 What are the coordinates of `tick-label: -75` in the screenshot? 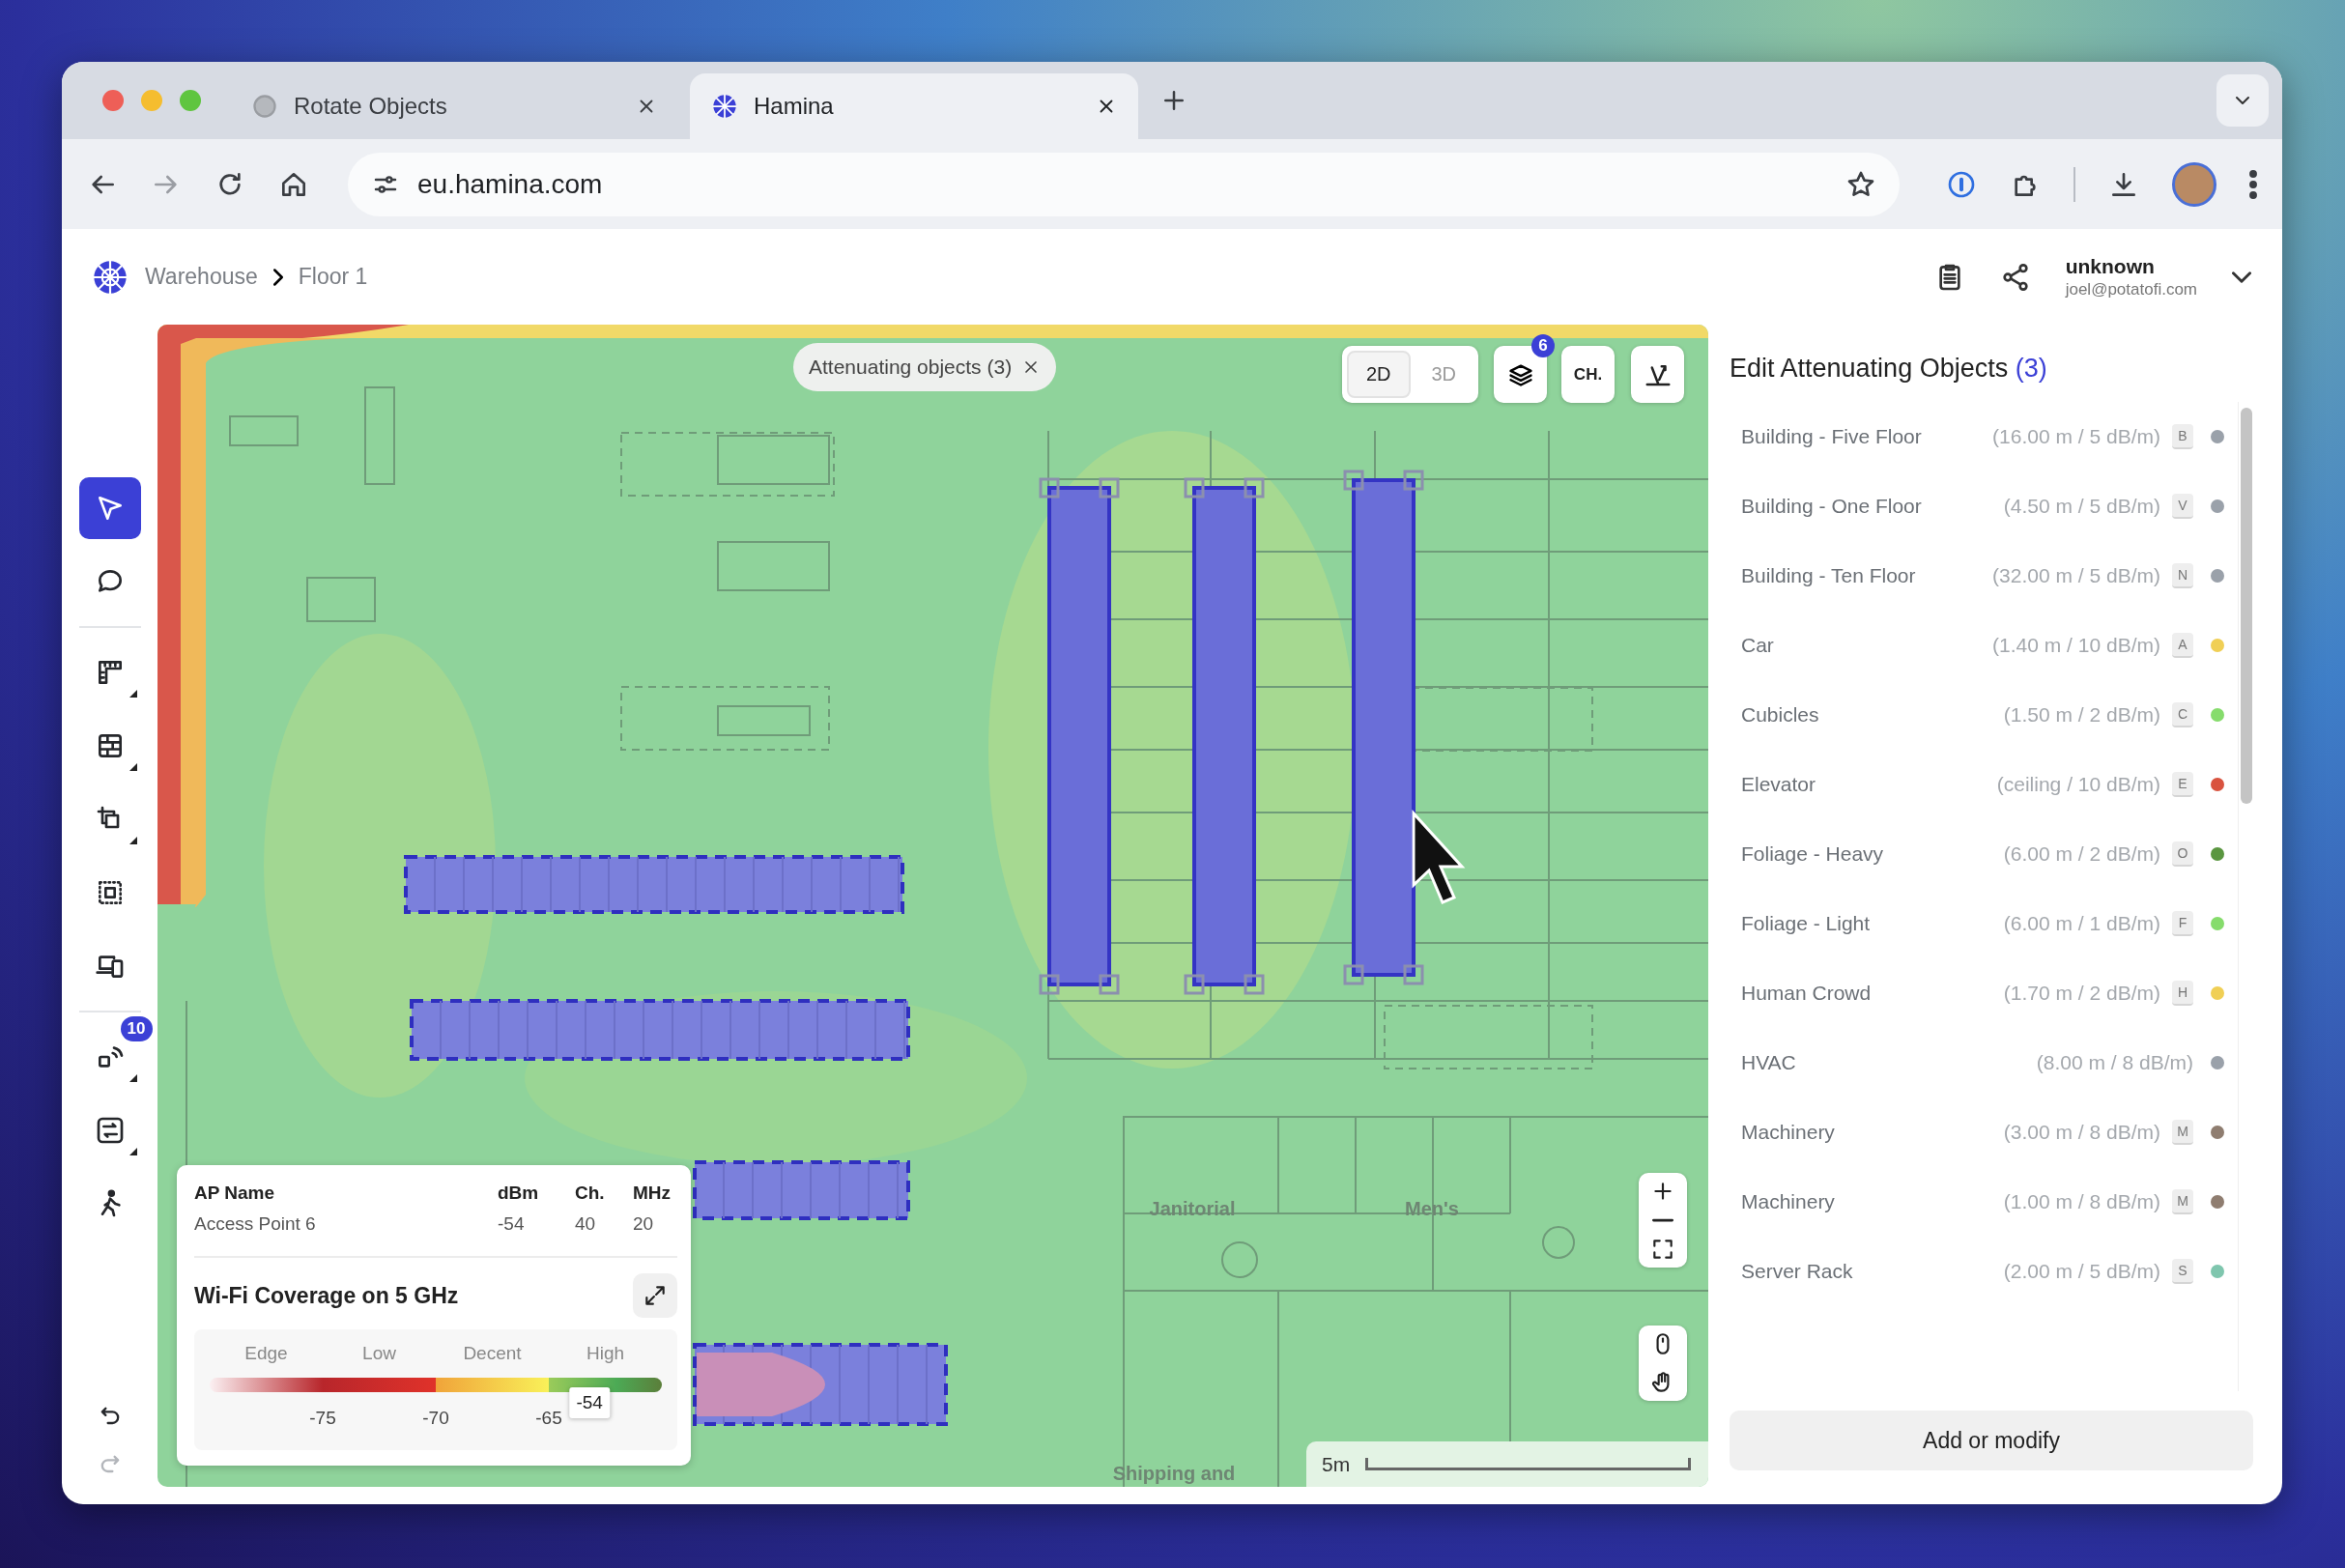 It's located at (322, 1419).